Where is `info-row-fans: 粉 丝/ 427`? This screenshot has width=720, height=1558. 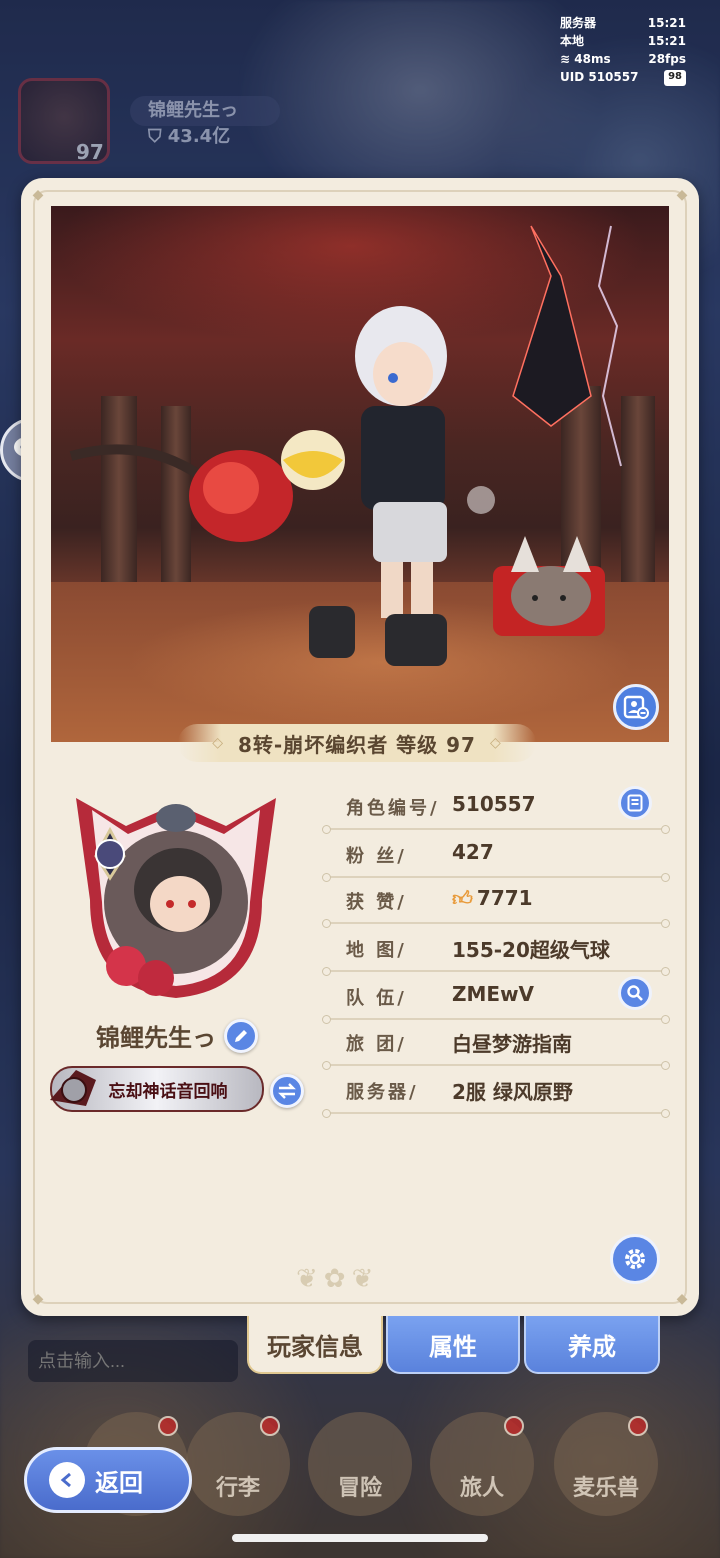 info-row-fans: 粉 丝/ 427 is located at coordinates (496, 858).